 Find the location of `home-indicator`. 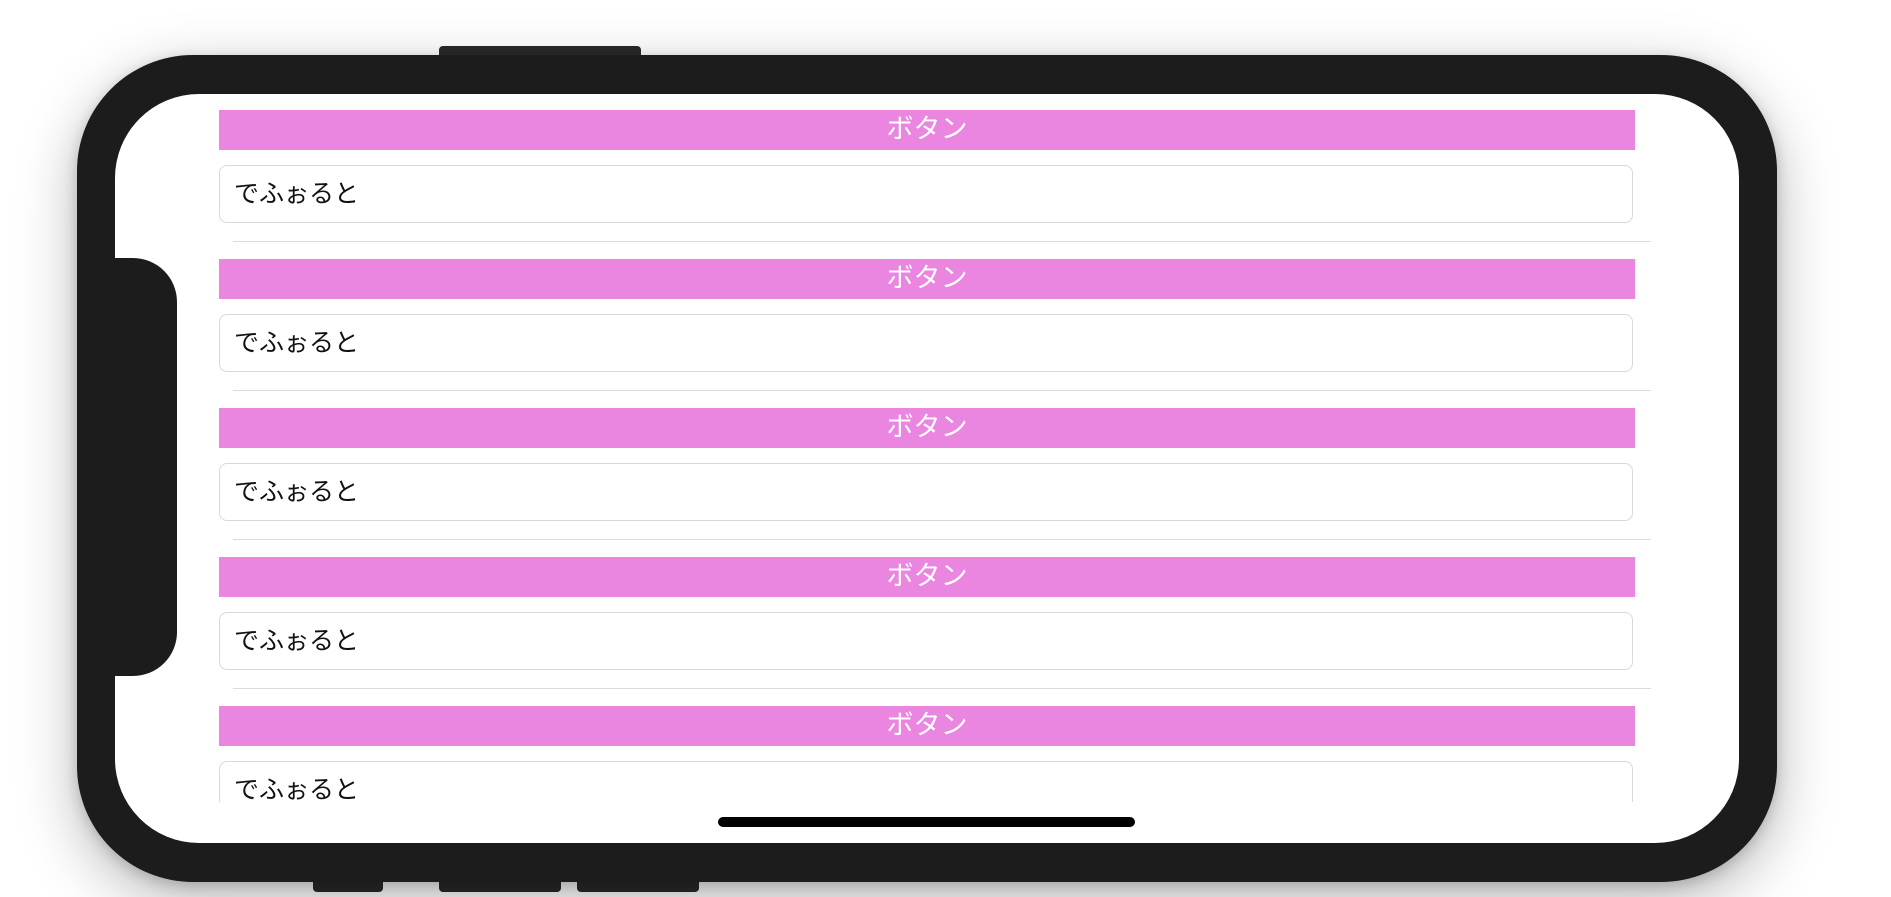

home-indicator is located at coordinates (926, 822).